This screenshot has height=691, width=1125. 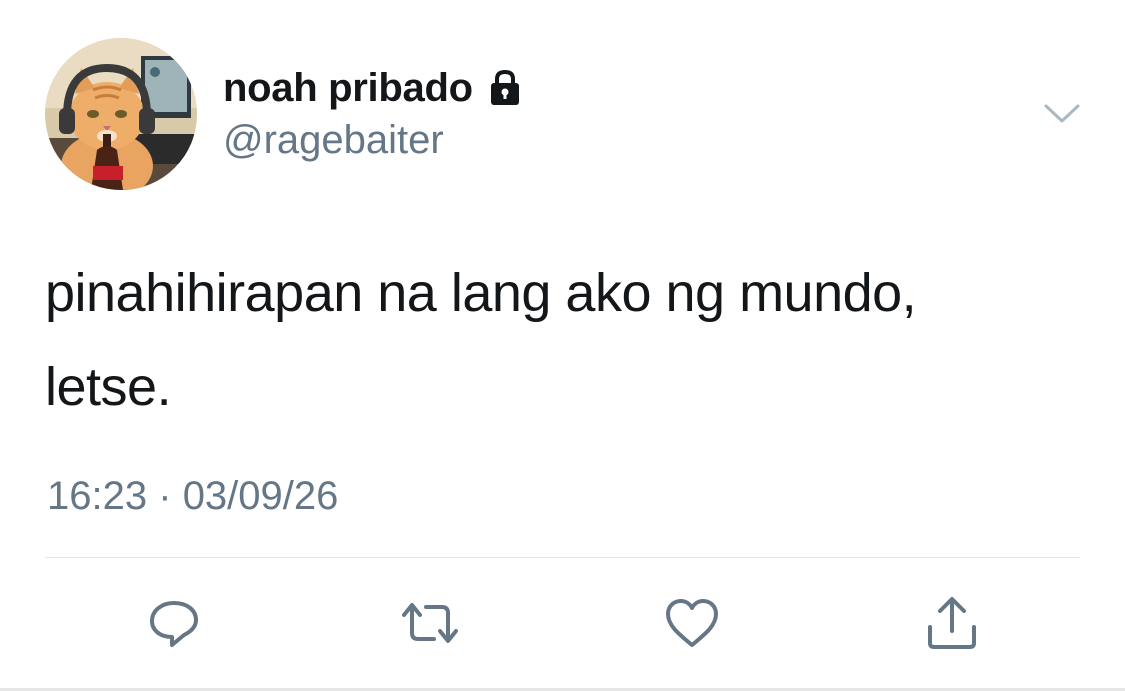 I want to click on reply-icon, so click(x=174, y=624).